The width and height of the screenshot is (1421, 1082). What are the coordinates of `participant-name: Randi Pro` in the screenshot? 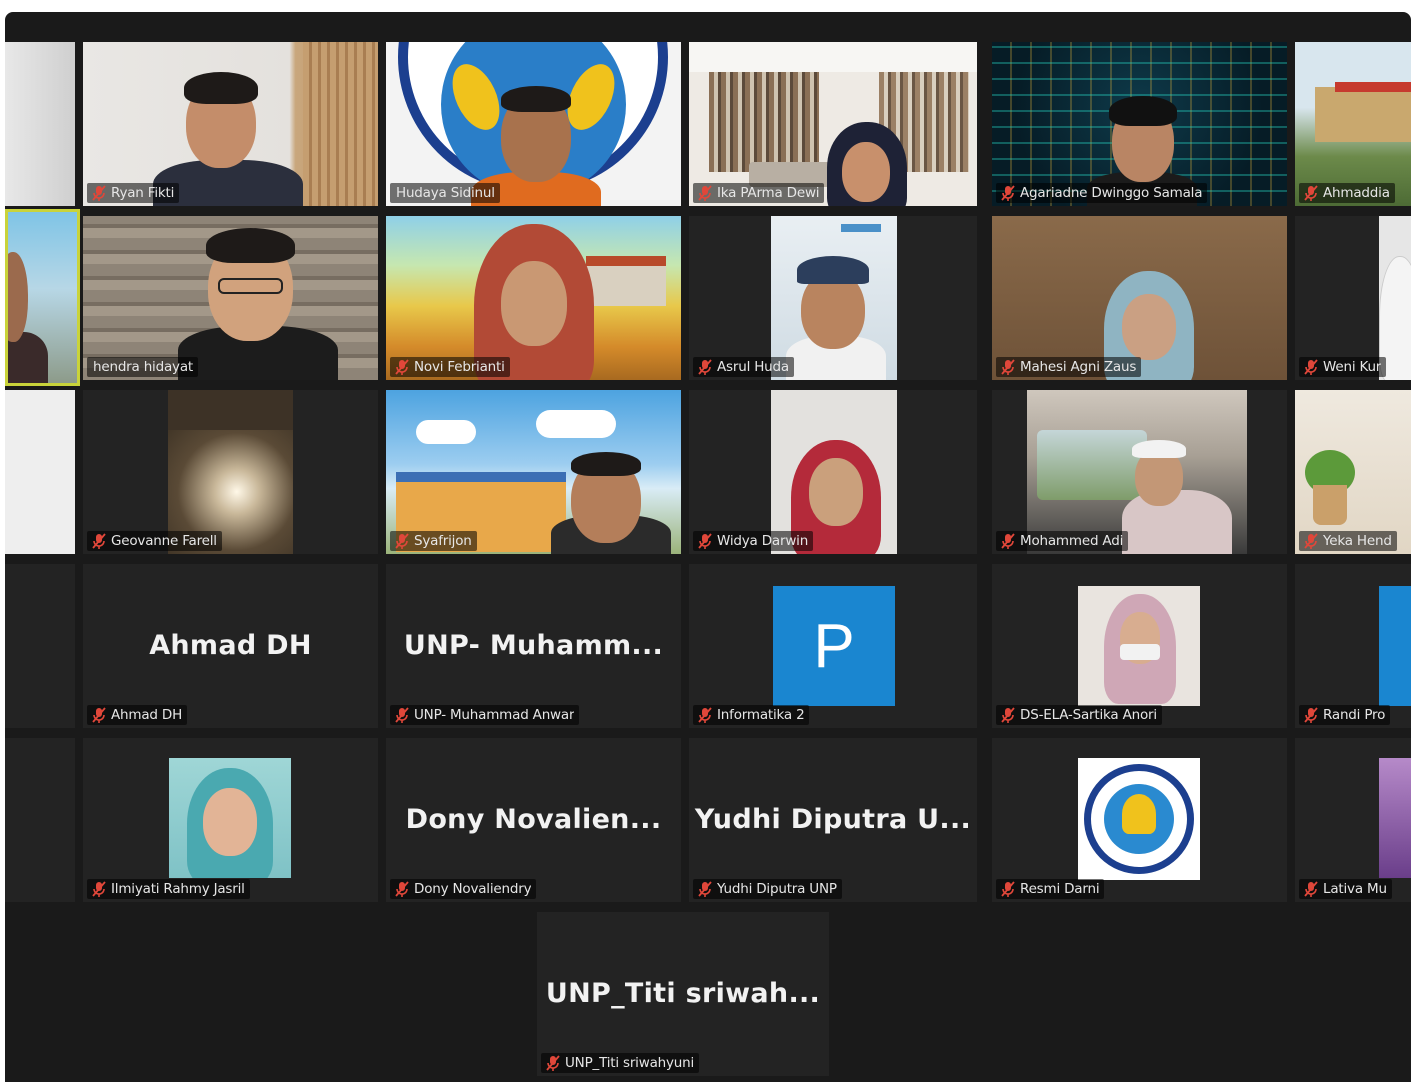 It's located at (1354, 715).